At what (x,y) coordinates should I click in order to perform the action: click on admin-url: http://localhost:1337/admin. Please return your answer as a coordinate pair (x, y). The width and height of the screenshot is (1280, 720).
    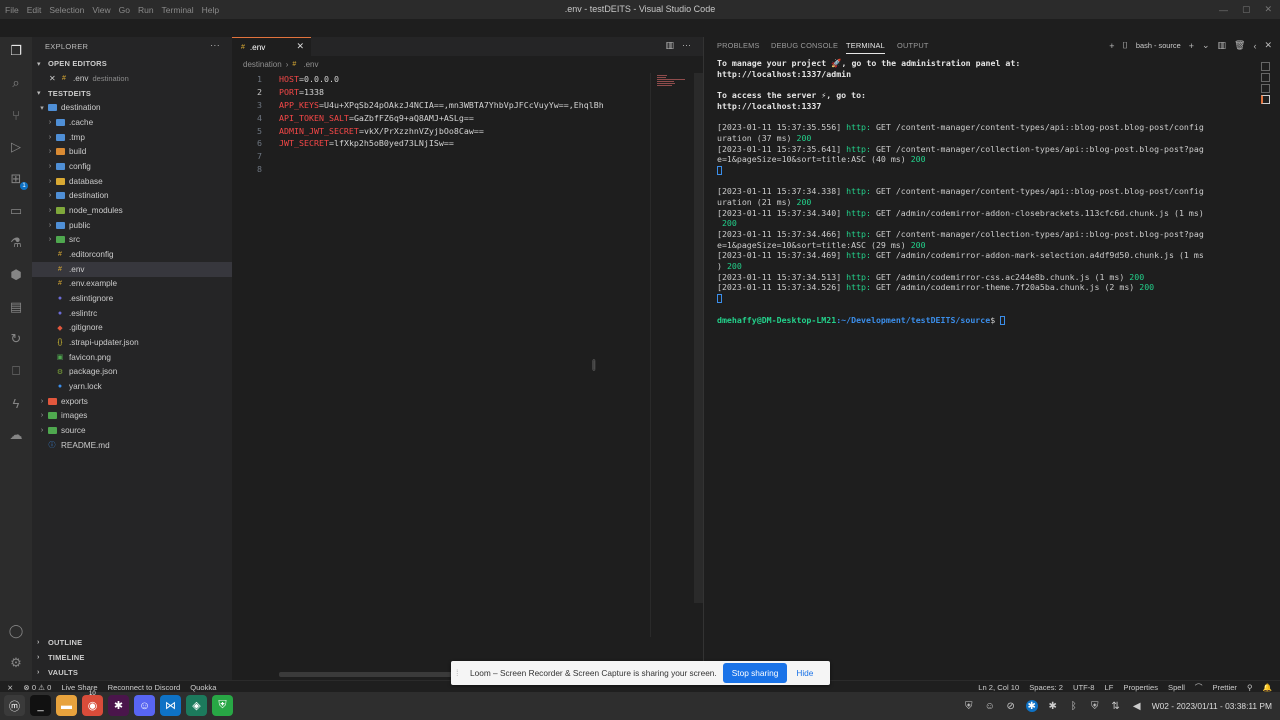
    Looking at the image, I should click on (984, 74).